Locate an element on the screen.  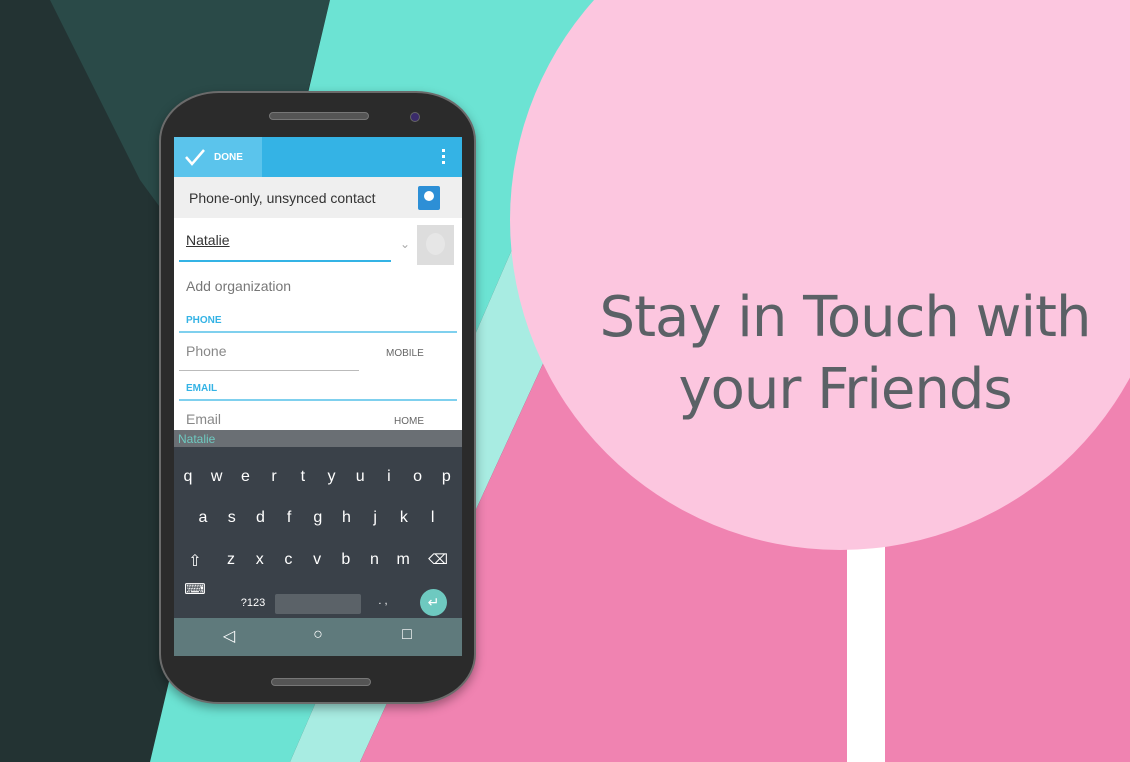
lollipop-stick is located at coordinates (866, 651).